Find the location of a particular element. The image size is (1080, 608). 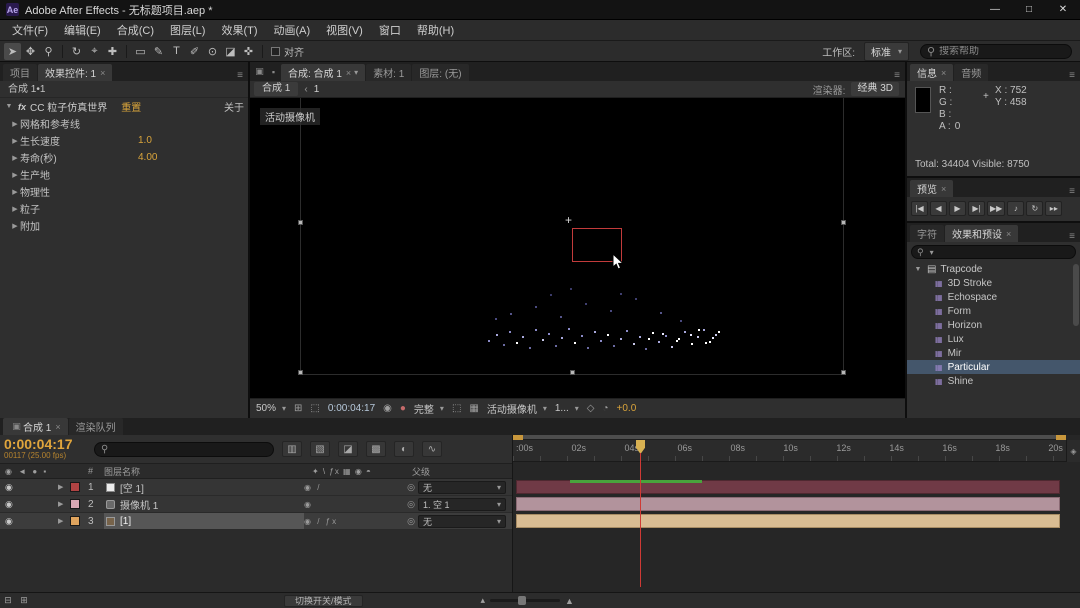

selection-tool-icon: ➤ is located at coordinates (12, 51).